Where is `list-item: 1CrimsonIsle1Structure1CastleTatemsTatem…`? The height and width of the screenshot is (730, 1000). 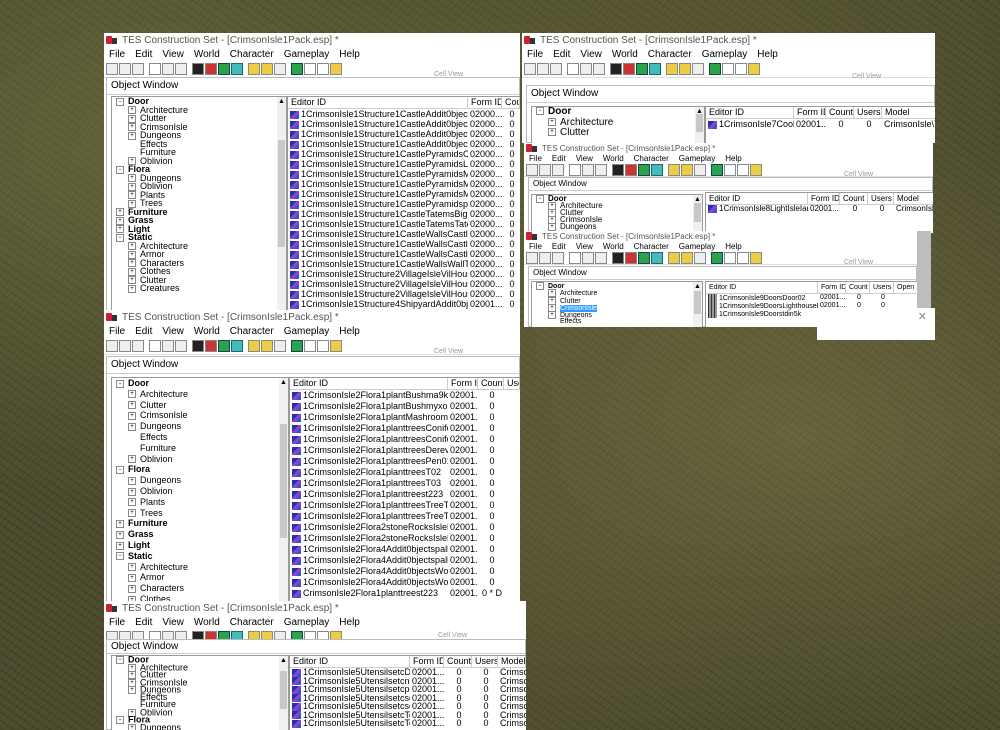
list-item: 1CrimsonIsle1Structure1CastleTatemsTatem… is located at coordinates (404, 224).